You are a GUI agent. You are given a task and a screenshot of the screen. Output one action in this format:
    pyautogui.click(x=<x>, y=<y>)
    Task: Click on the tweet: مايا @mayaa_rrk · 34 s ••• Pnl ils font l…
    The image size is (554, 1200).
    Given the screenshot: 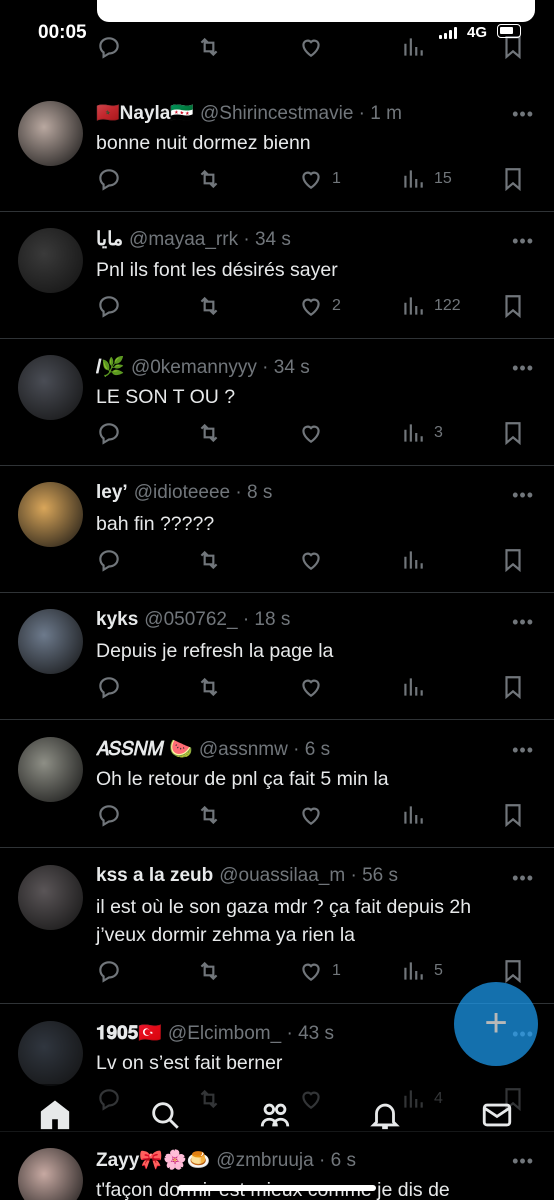 What is the action you would take?
    pyautogui.click(x=277, y=275)
    